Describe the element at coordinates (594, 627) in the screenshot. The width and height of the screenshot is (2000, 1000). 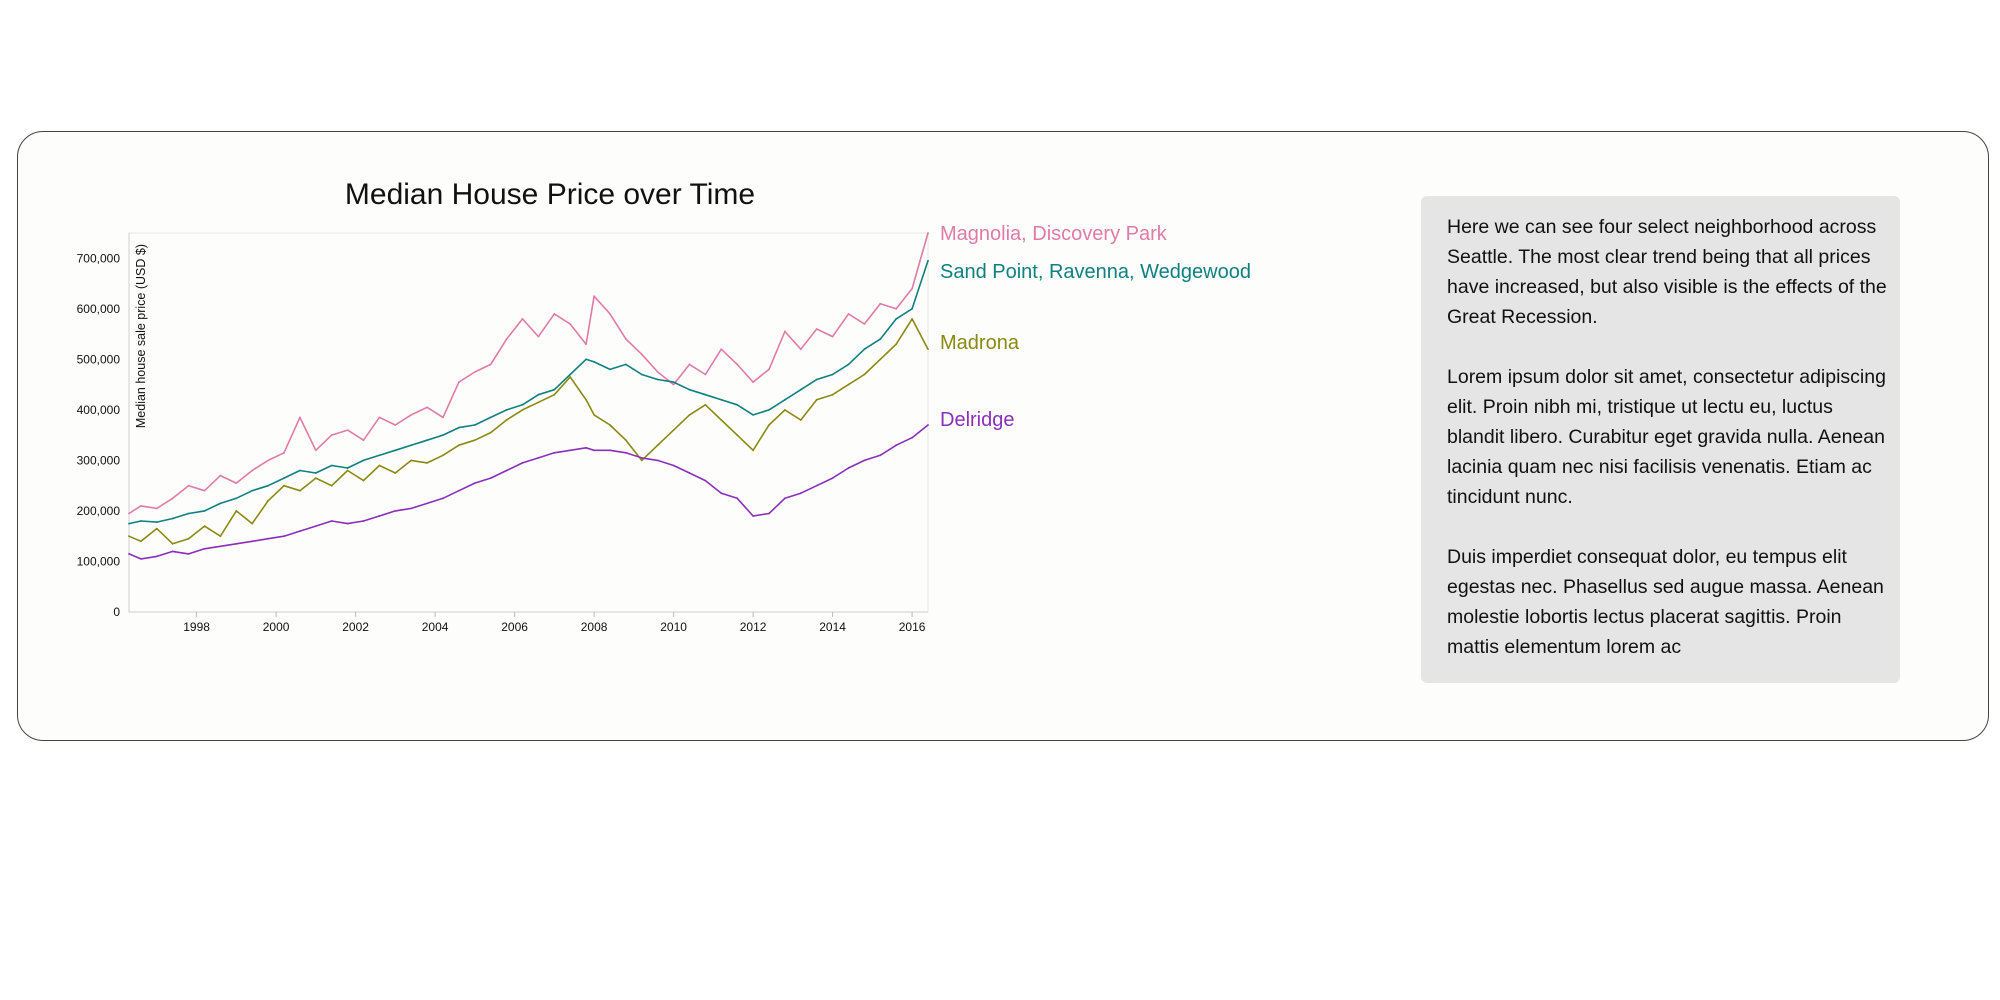
I see `x-tick-label: 2008` at that location.